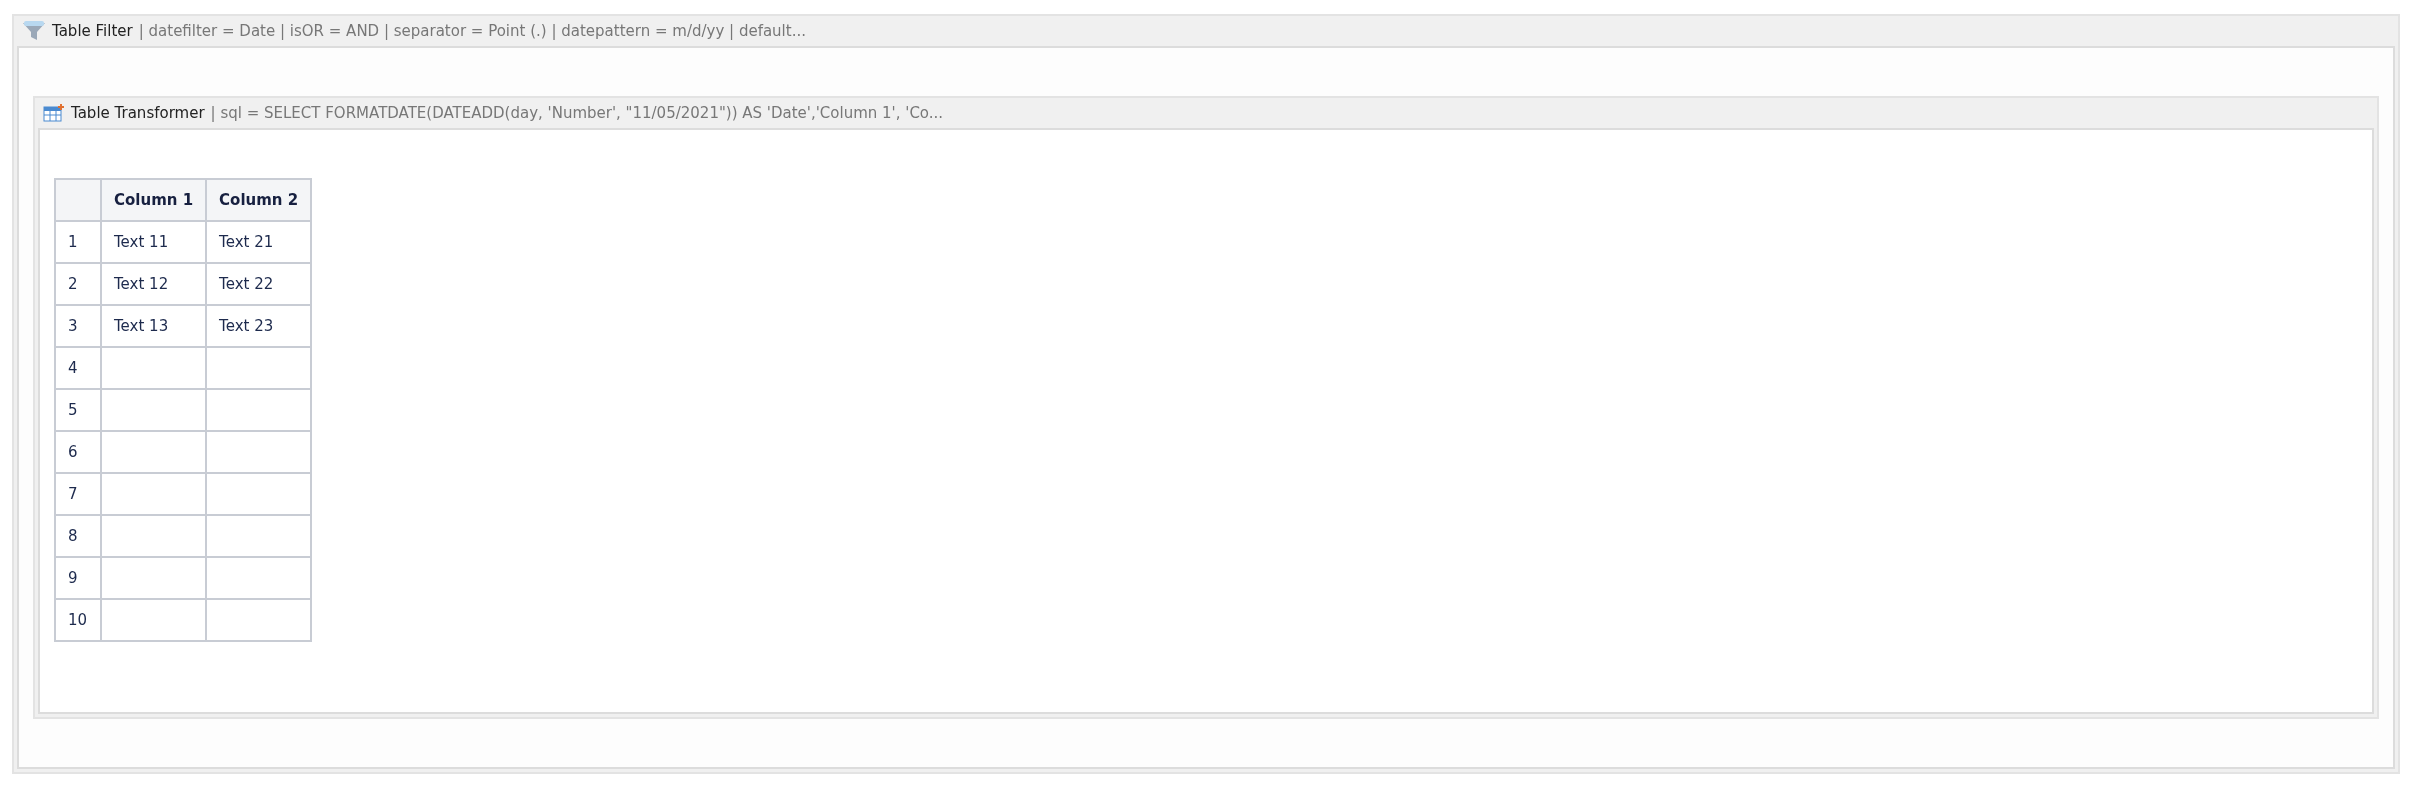 This screenshot has height=787, width=2415. I want to click on column-header: Column 1, so click(154, 200).